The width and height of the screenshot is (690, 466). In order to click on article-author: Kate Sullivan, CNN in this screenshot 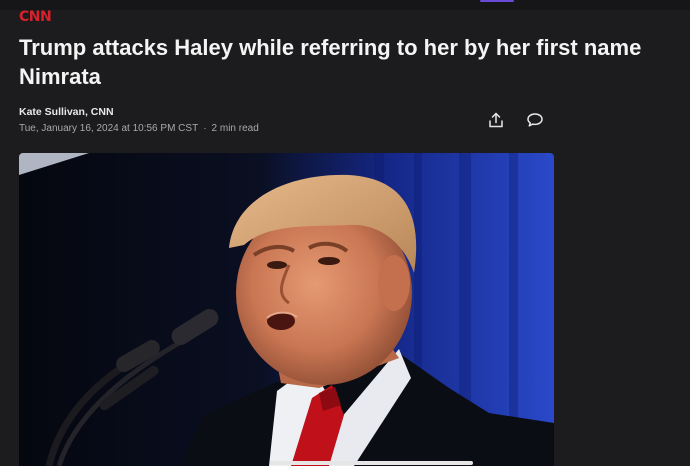, I will do `click(66, 112)`.